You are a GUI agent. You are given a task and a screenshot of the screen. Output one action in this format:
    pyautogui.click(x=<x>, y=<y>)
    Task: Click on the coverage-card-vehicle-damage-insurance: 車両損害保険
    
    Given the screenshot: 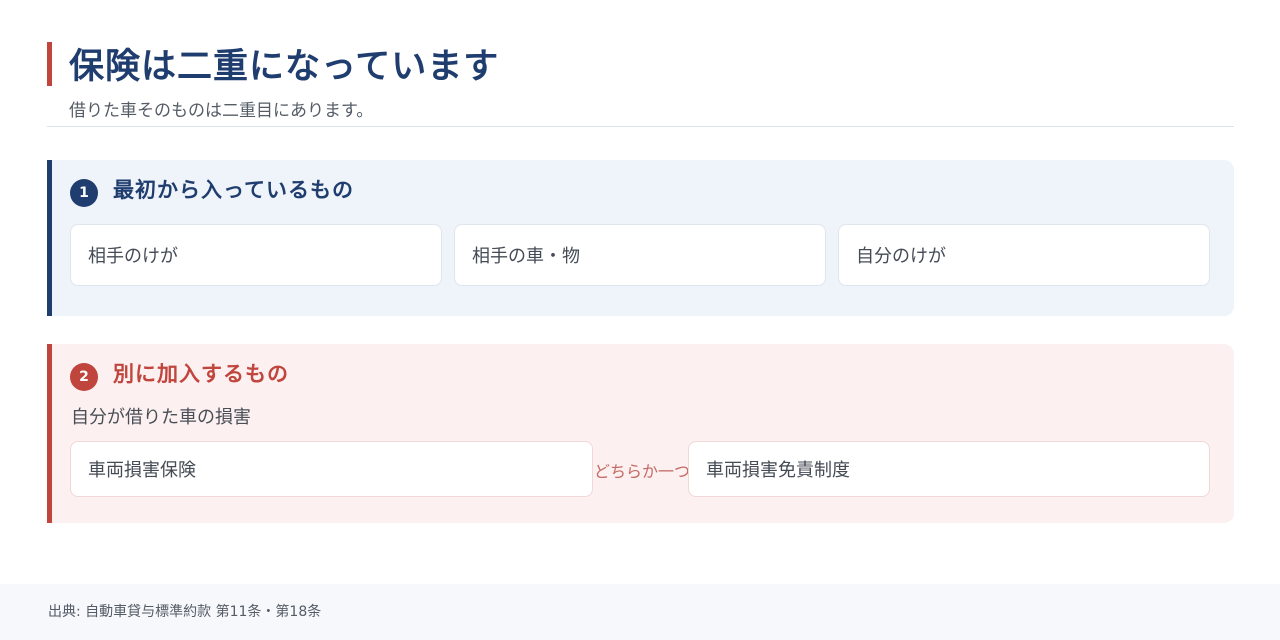 What is the action you would take?
    pyautogui.click(x=331, y=469)
    